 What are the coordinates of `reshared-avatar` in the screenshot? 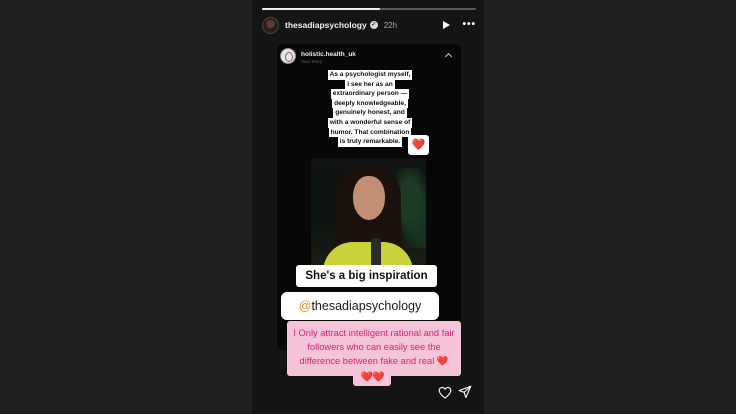 It's located at (288, 56).